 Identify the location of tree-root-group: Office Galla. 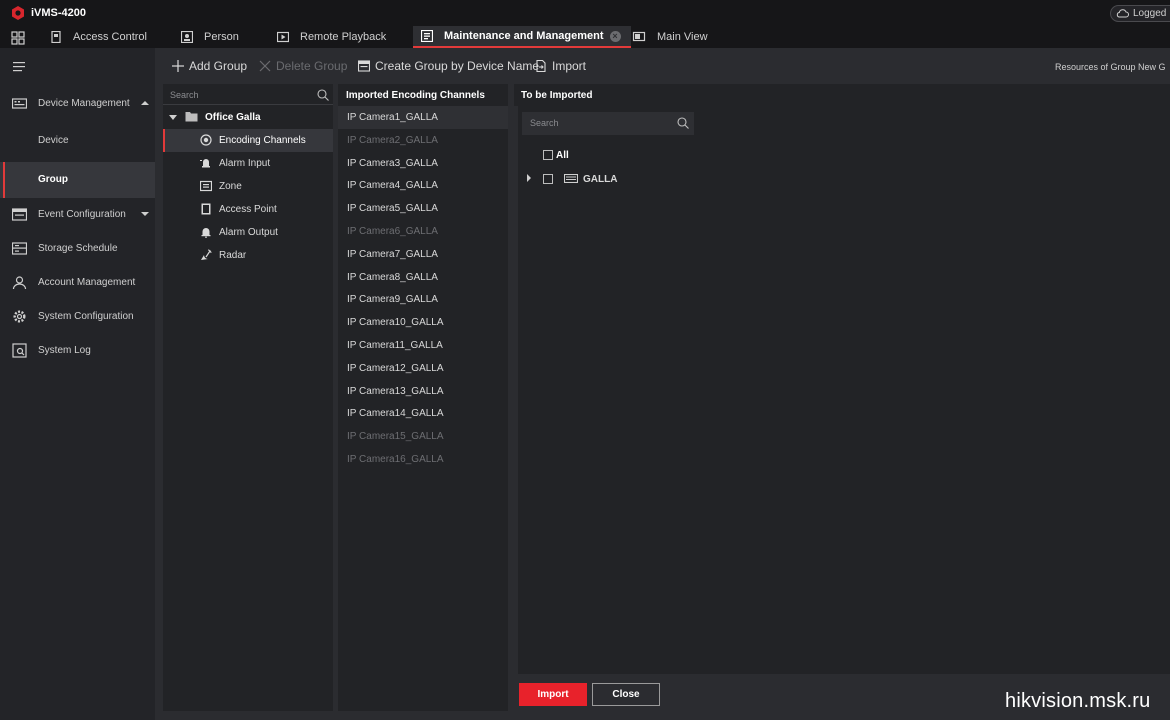
(248, 118).